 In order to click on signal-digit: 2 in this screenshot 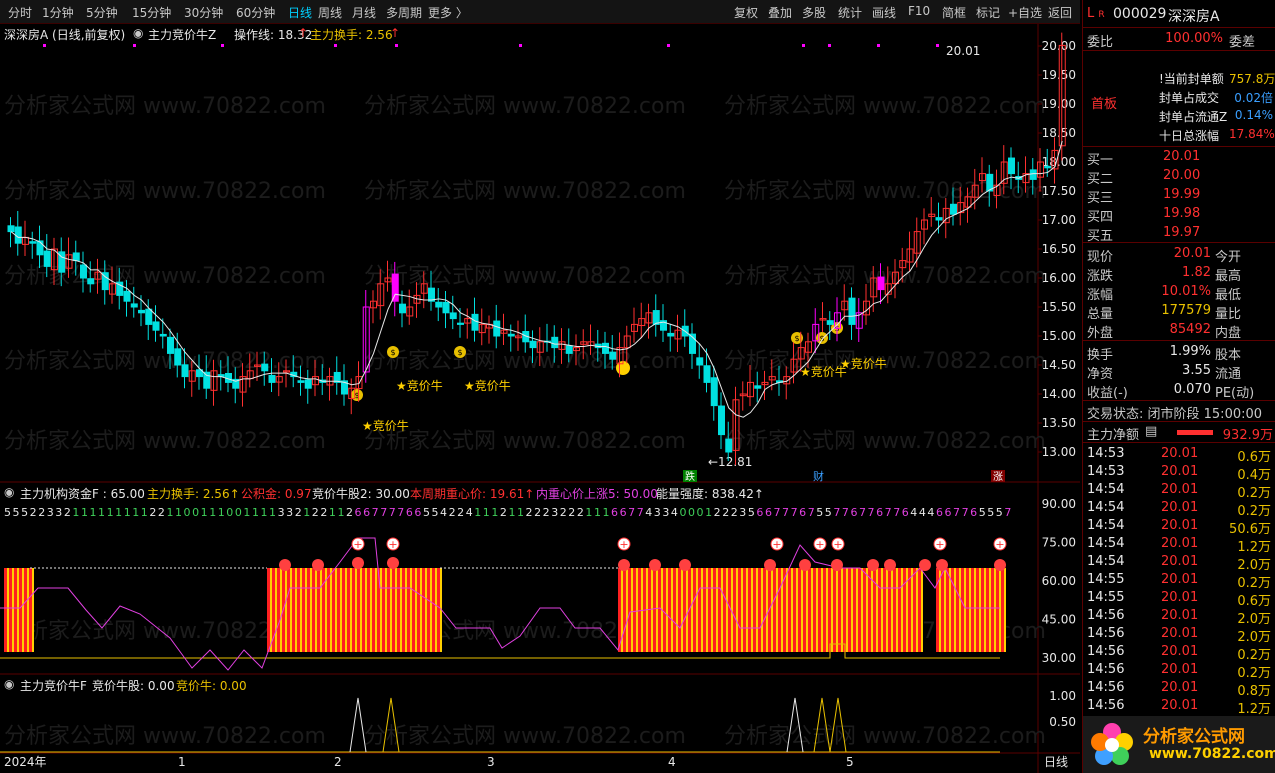, I will do `click(725, 512)`.